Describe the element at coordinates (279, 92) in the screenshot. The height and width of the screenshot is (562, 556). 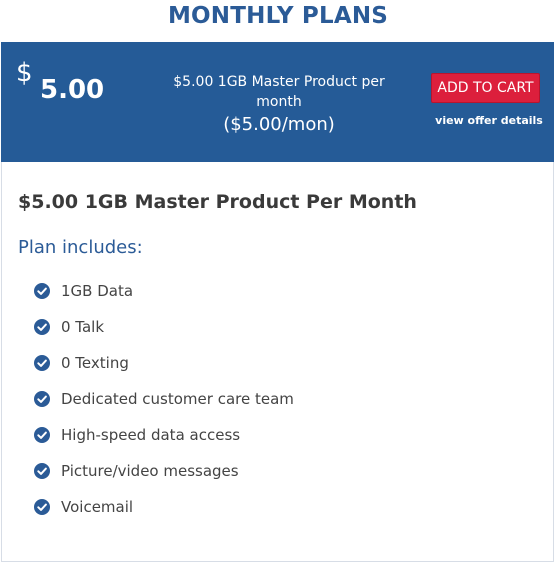
I see `plan-banner-name: $5.00 1GB Master Product per month` at that location.